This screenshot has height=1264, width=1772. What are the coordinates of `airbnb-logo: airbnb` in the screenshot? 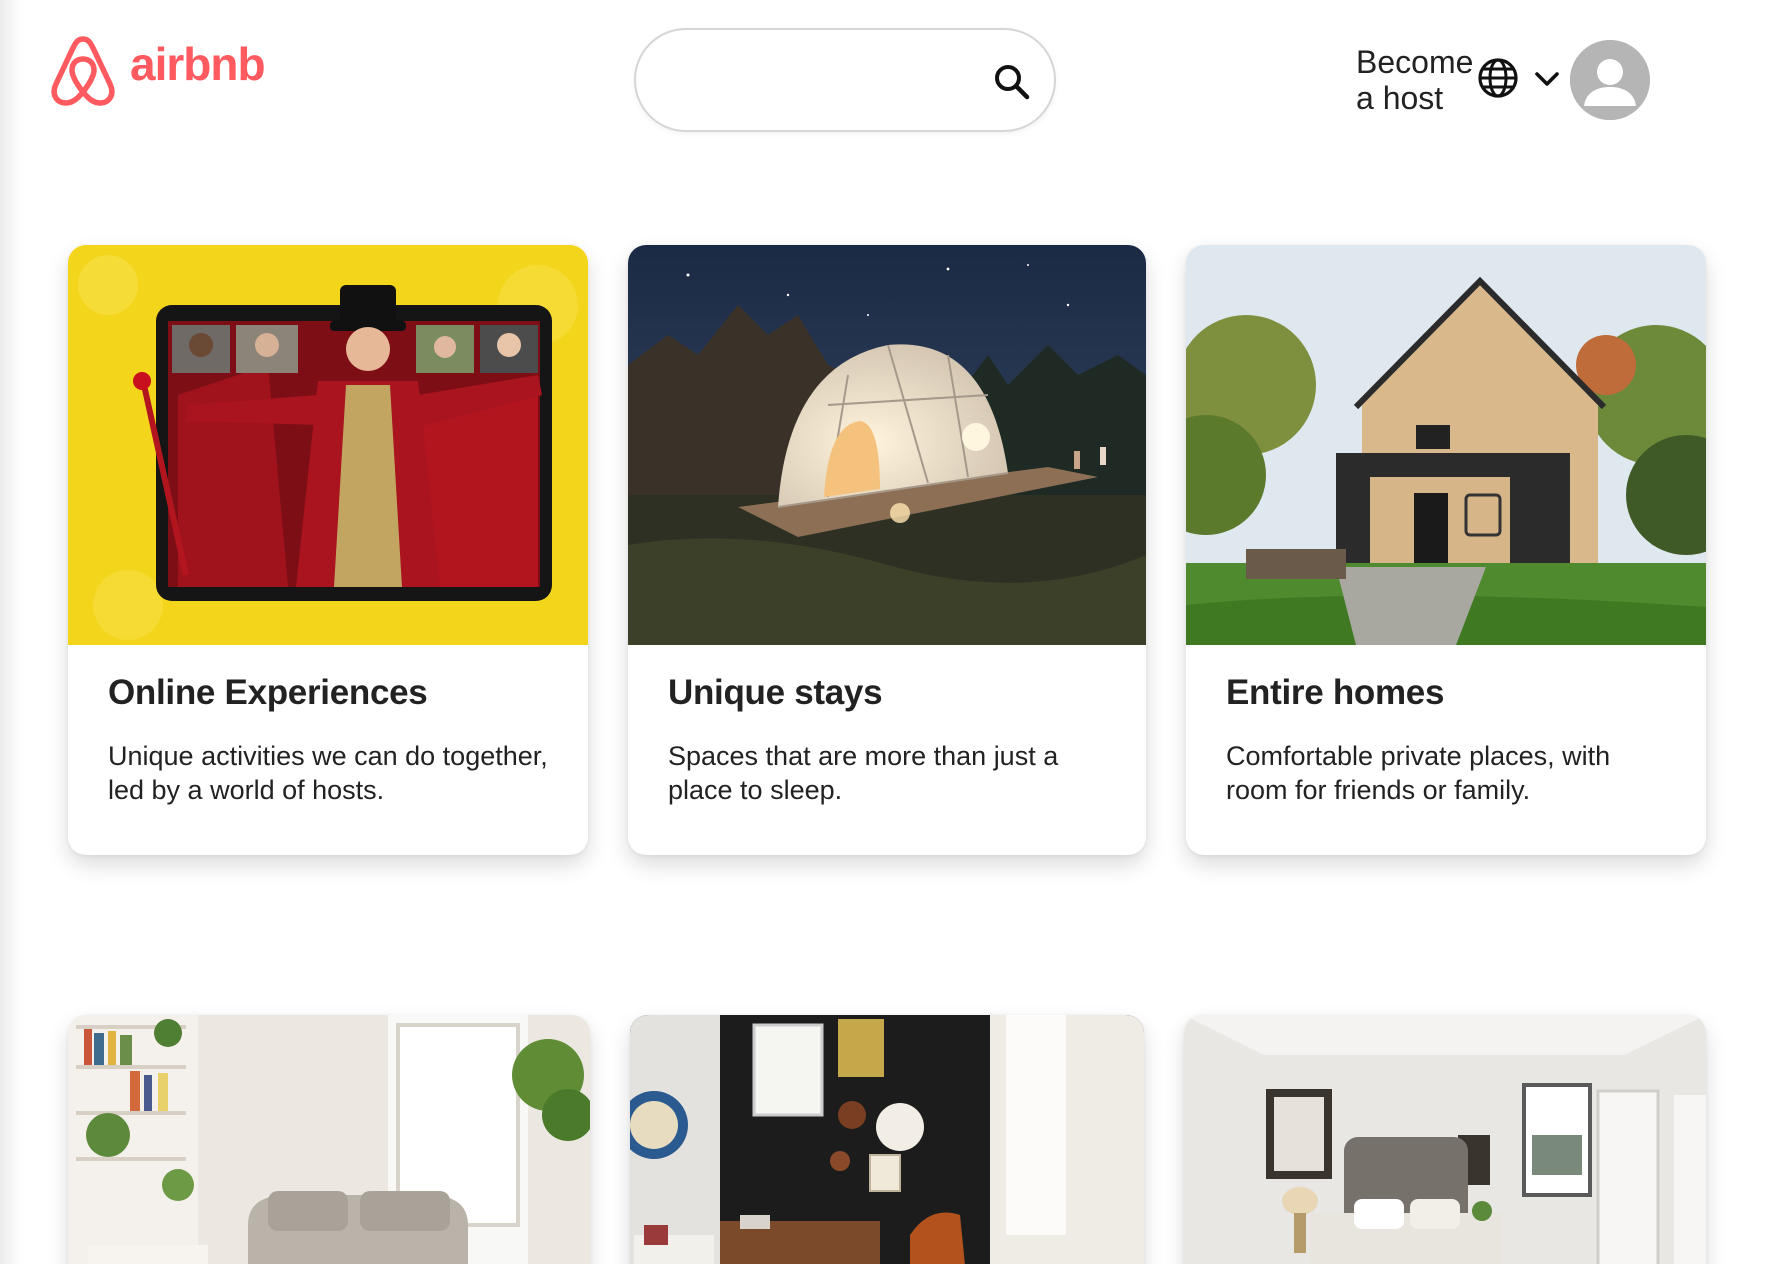 It's located at (157, 69).